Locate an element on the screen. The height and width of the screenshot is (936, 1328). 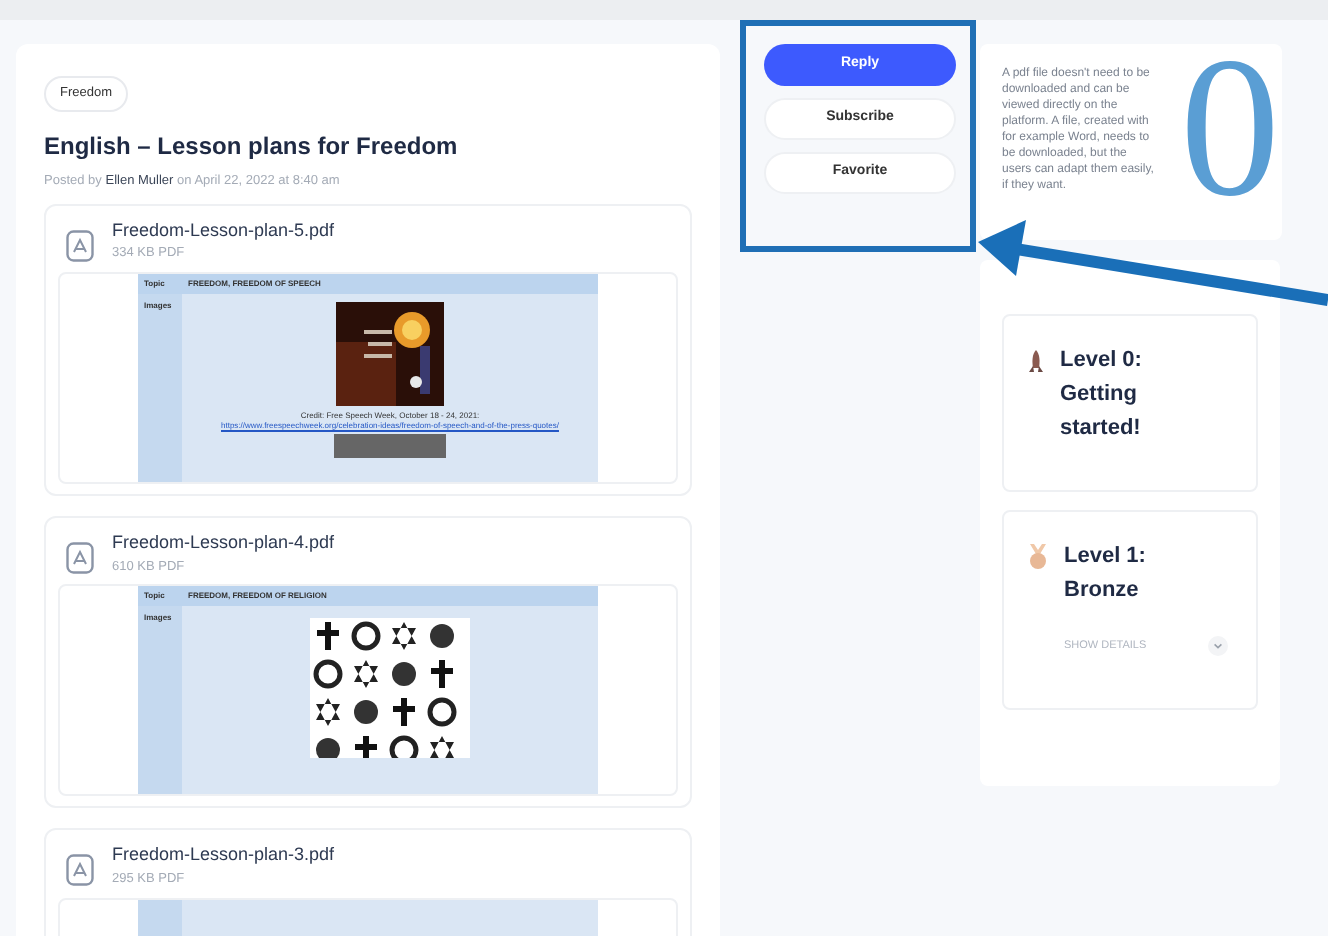
file-name: Freedom-Lesson-plan-4.pdf is located at coordinates (223, 543).